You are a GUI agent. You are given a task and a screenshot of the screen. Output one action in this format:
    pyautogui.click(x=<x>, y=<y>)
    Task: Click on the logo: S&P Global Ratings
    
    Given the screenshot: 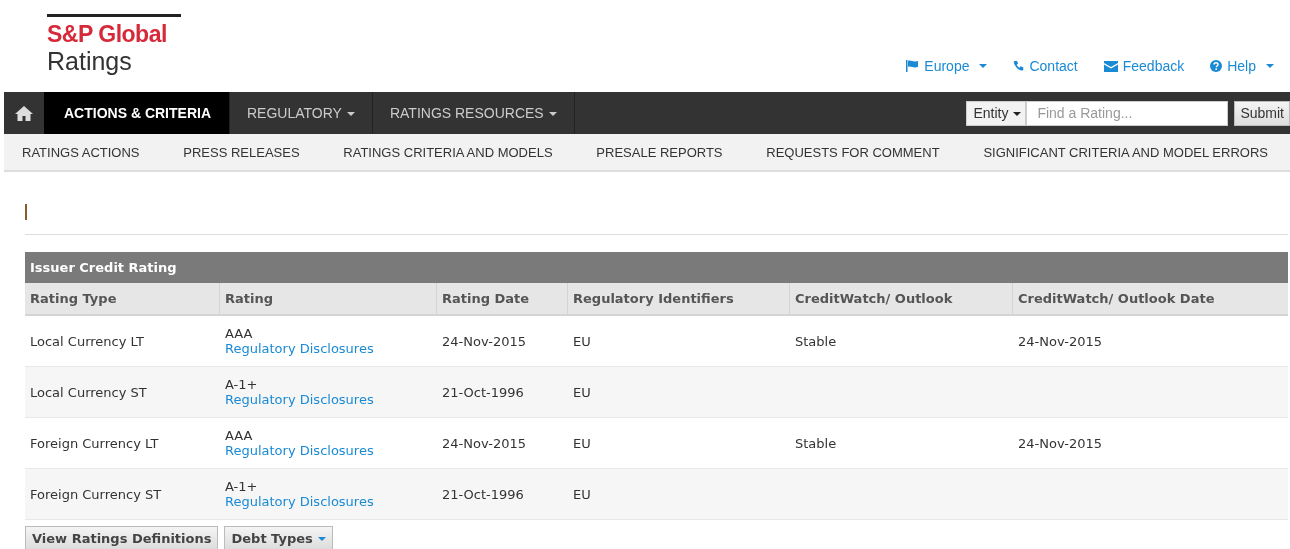 What is the action you would take?
    pyautogui.click(x=114, y=44)
    